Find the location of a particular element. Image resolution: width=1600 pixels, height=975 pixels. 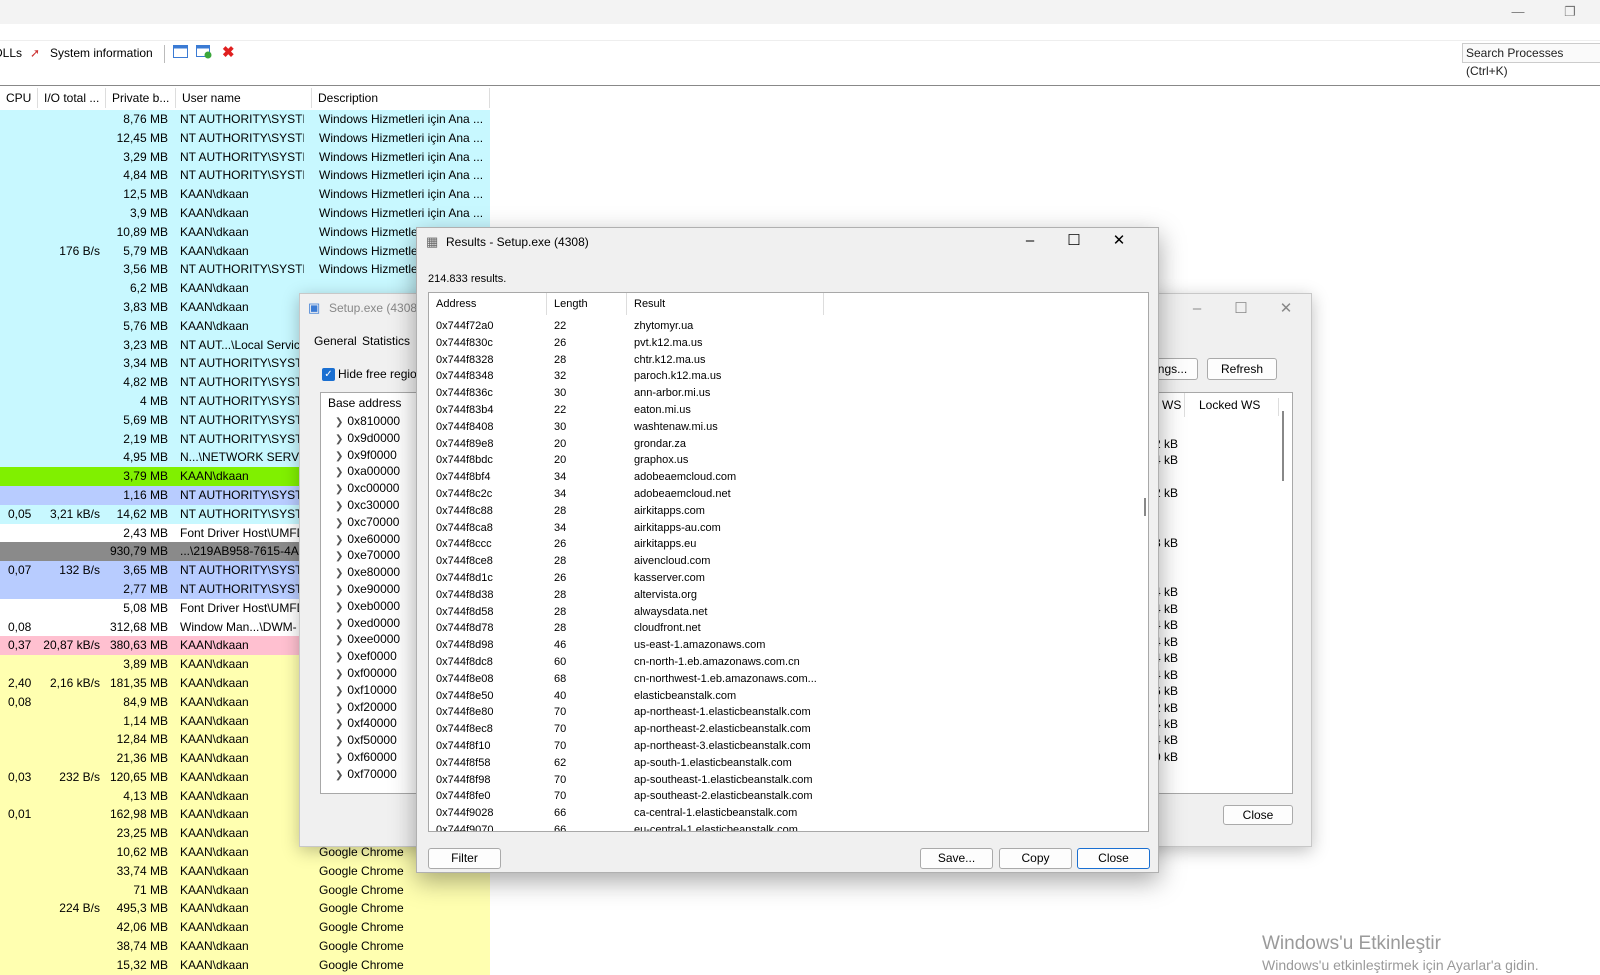

hide-free-regions-checkbox: ✓ Hide free regions is located at coordinates (375, 374).